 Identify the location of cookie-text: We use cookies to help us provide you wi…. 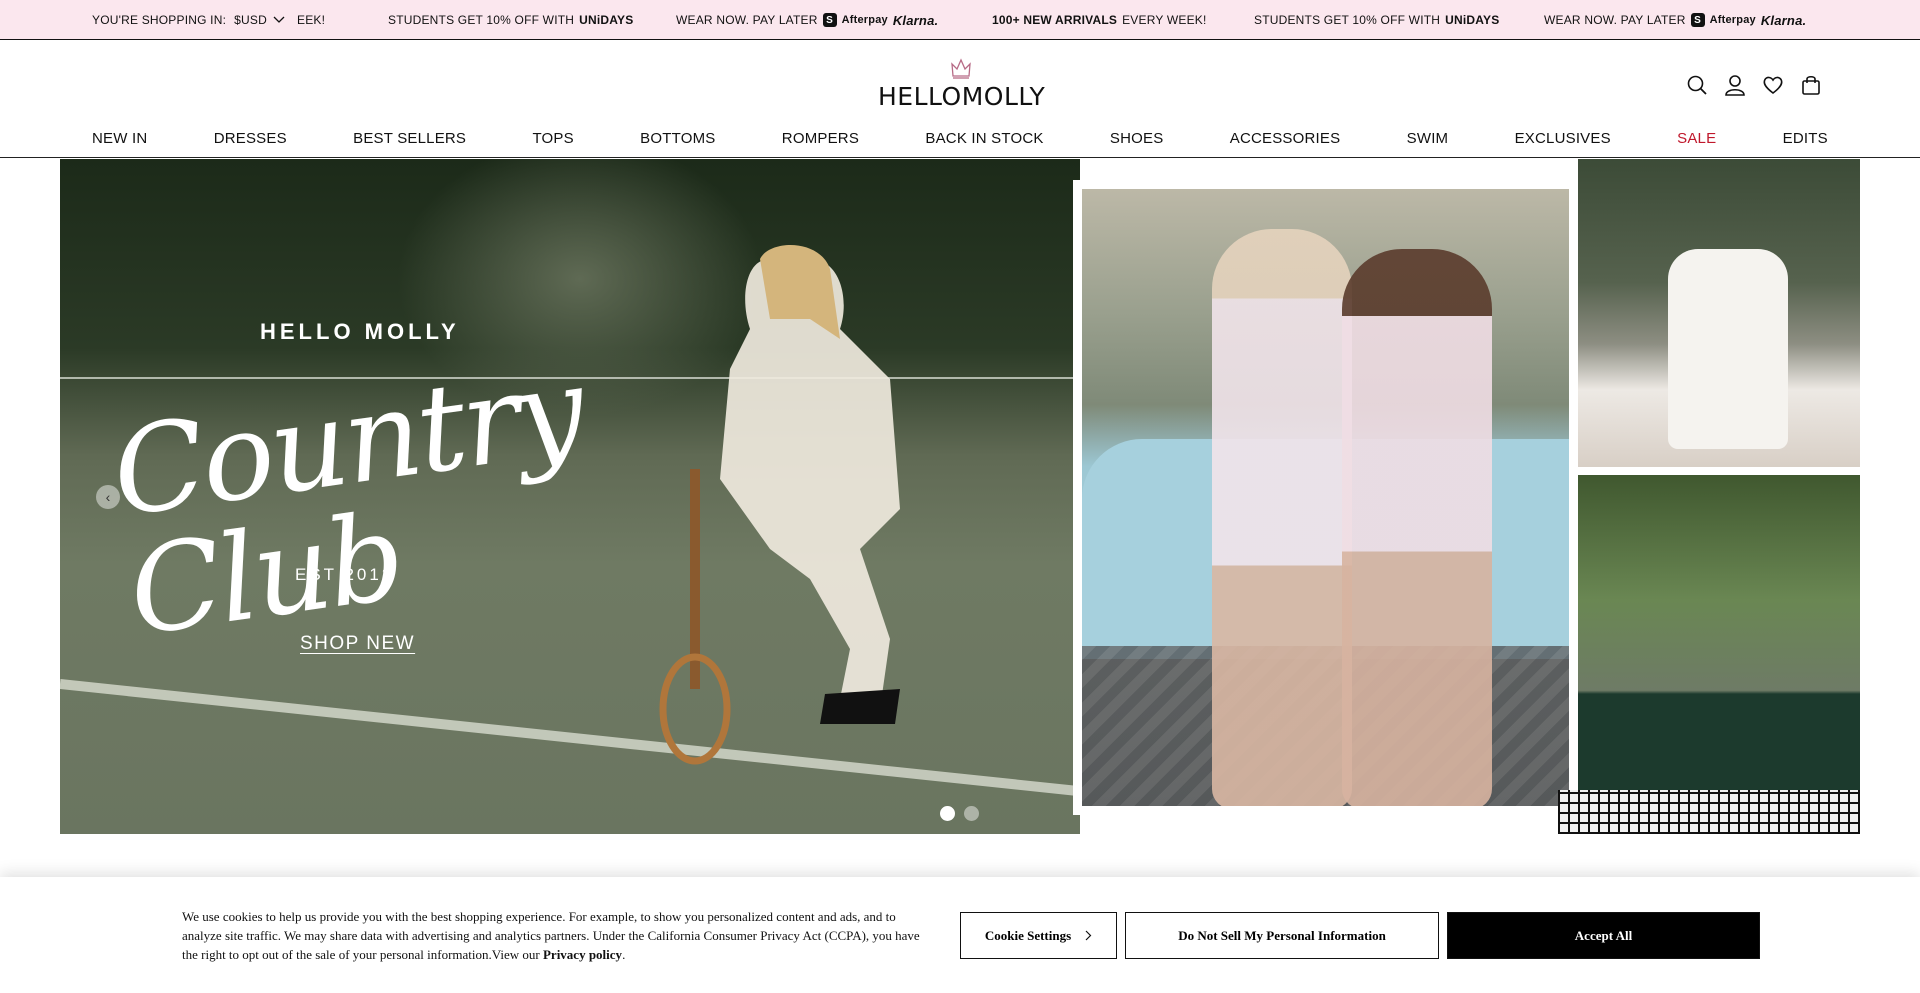
(552, 935).